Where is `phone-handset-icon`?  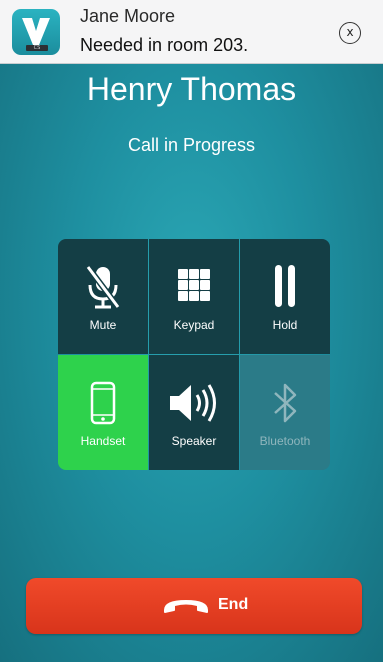 phone-handset-icon is located at coordinates (103, 403).